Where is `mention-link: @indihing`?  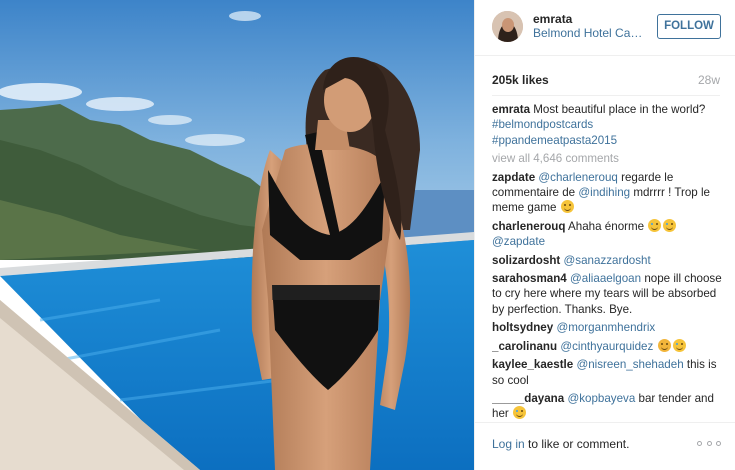
mention-link: @indihing is located at coordinates (604, 192).